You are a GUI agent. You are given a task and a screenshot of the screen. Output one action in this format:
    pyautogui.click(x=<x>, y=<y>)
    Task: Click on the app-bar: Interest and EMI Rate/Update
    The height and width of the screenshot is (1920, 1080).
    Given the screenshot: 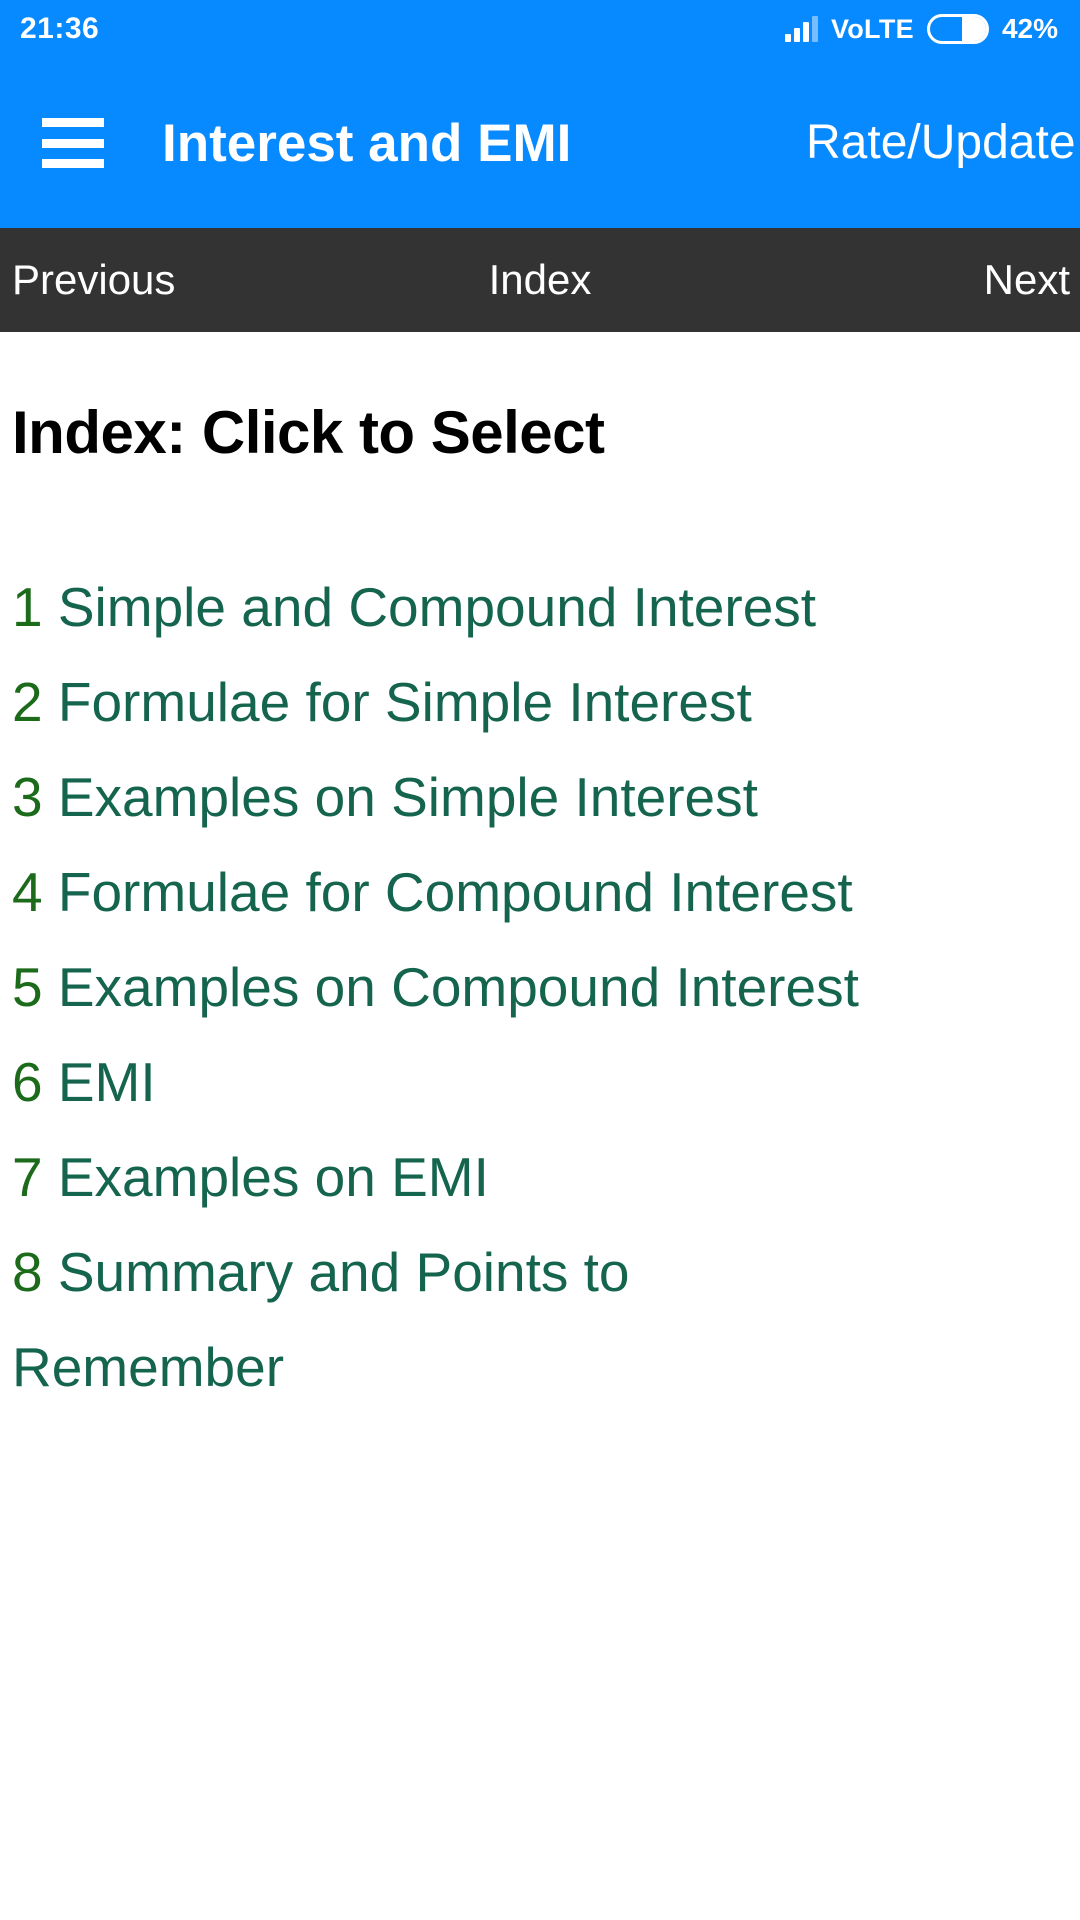 What is the action you would take?
    pyautogui.click(x=540, y=143)
    